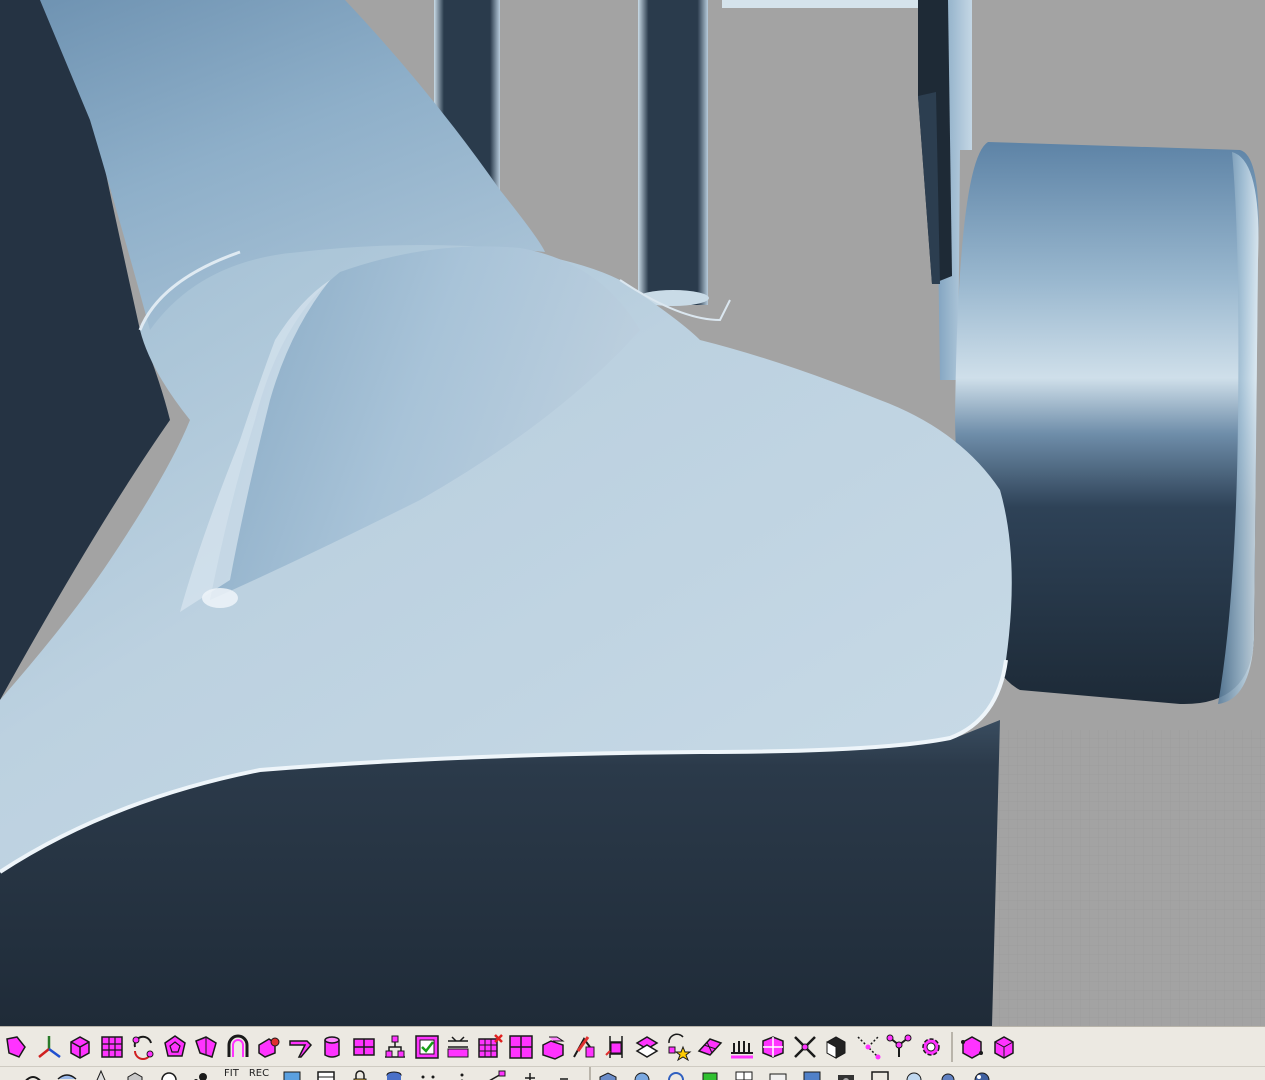 The width and height of the screenshot is (1265, 1080). I want to click on extrude-curve-icon, so click(301, 1047).